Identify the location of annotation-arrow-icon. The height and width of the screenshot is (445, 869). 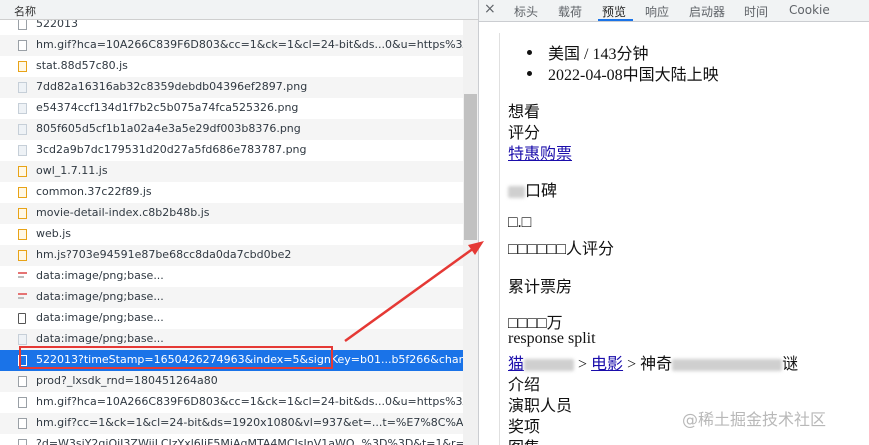
(414, 292).